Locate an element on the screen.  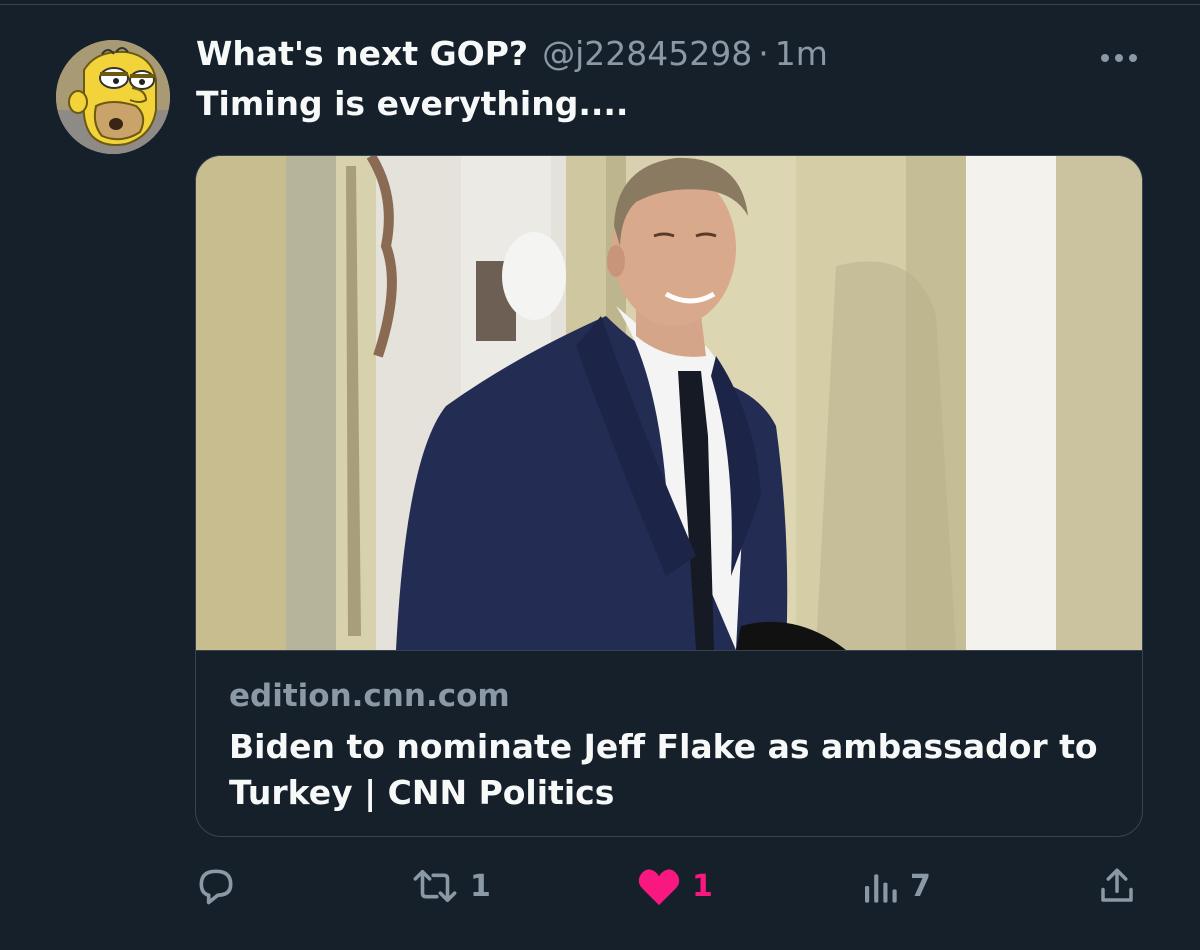
retweet-button: 1 is located at coordinates (450, 886).